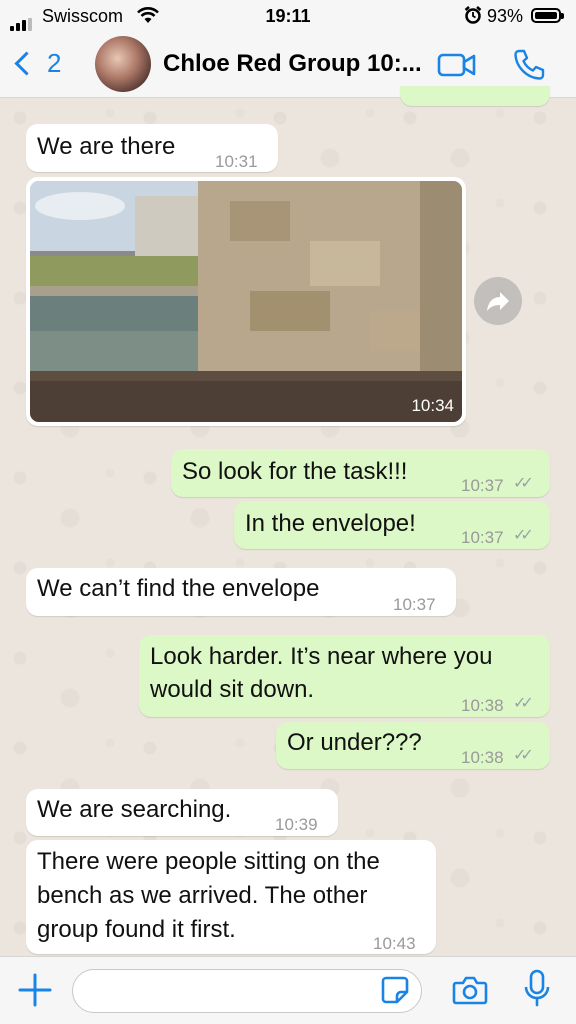 The width and height of the screenshot is (576, 1024). What do you see at coordinates (202, 895) in the screenshot?
I see `message-text: bench as we arrived. The other` at bounding box center [202, 895].